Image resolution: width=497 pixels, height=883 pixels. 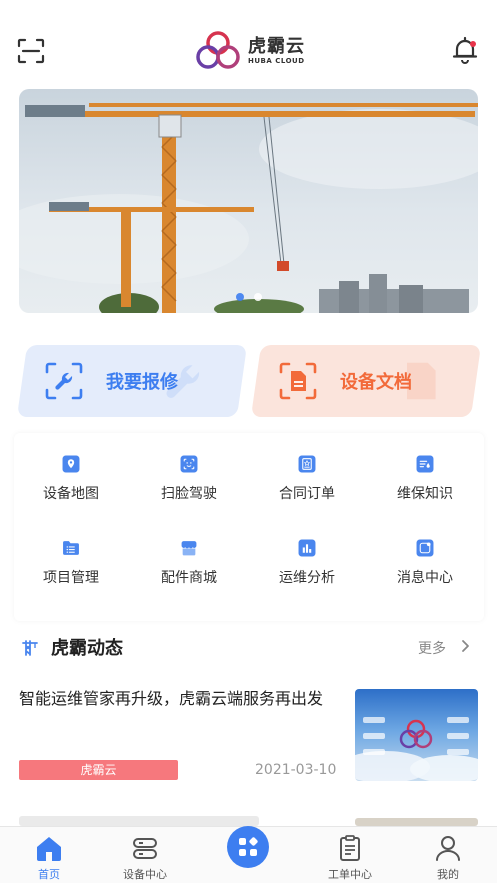 I want to click on grid-item-face-drive: 扫脸驾驶, so click(x=189, y=468).